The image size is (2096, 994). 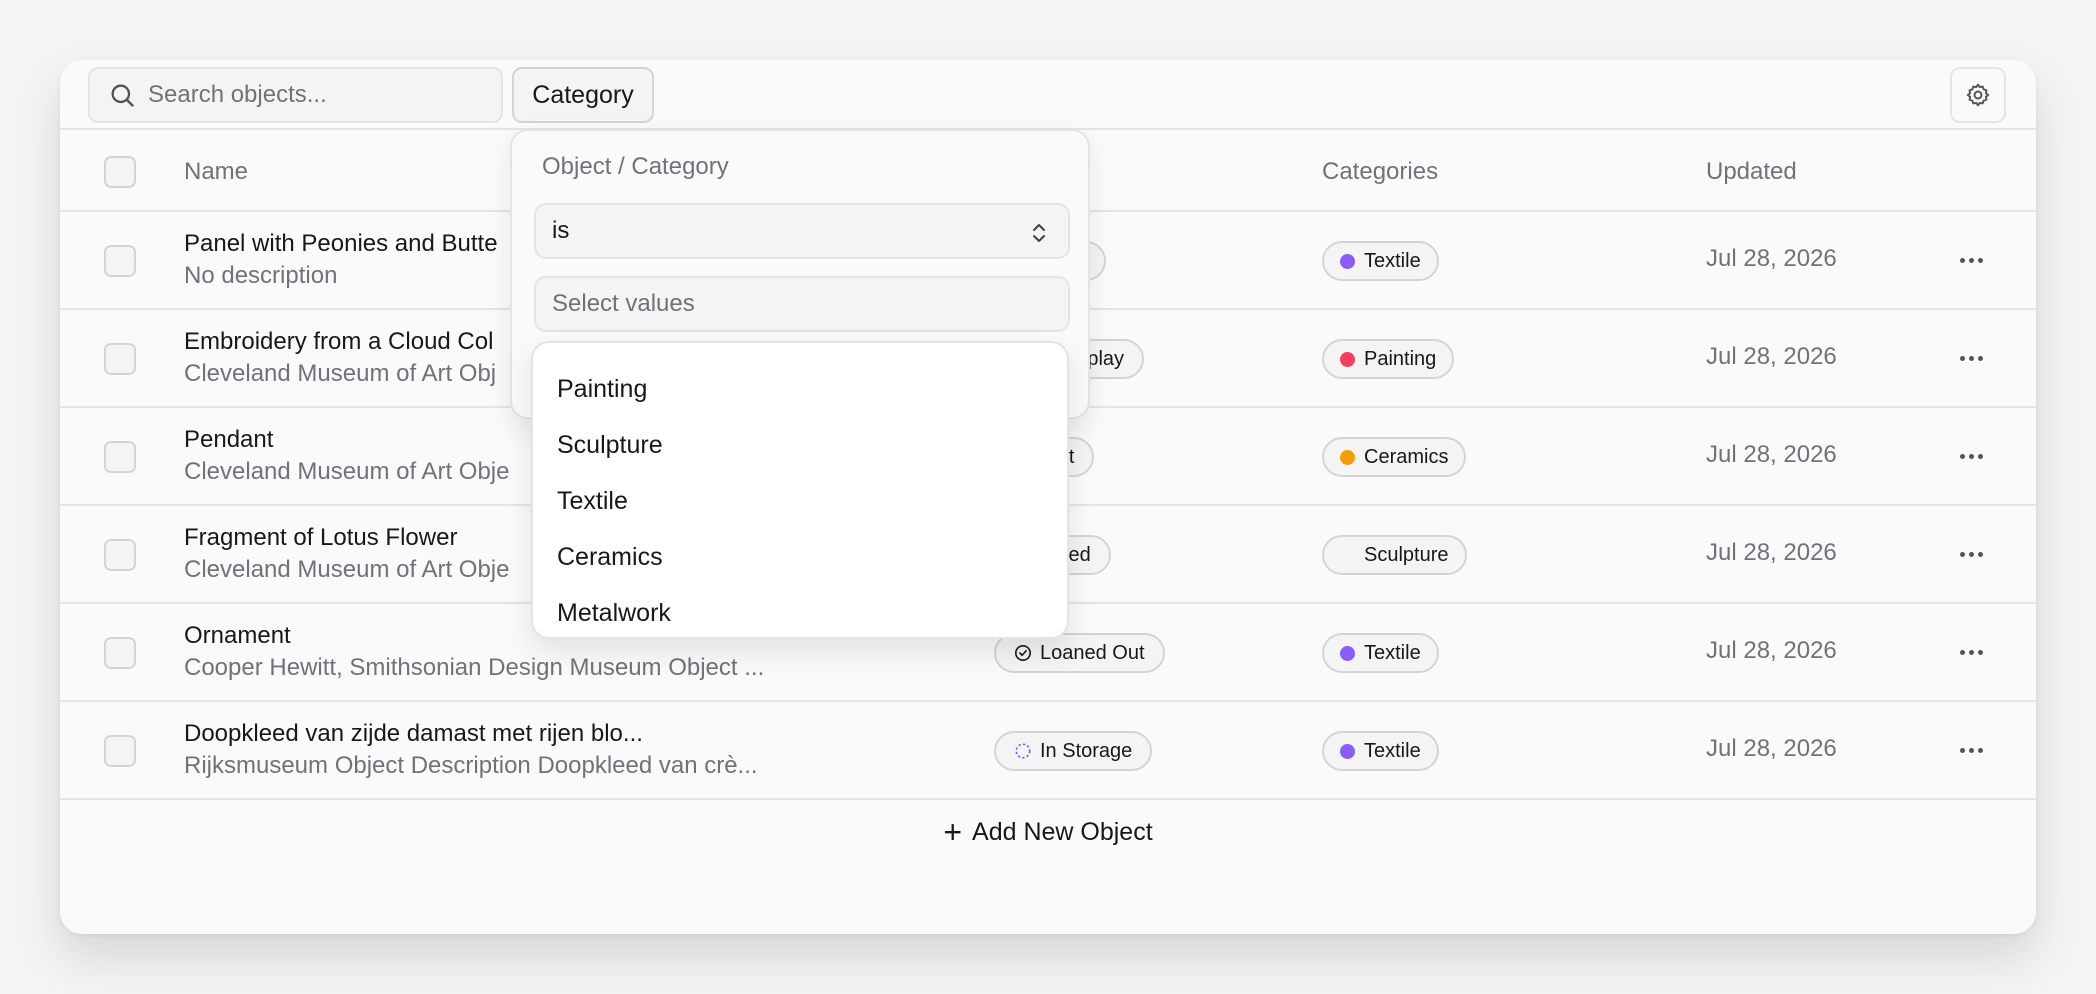 I want to click on column-header-name: Name, so click(x=216, y=172).